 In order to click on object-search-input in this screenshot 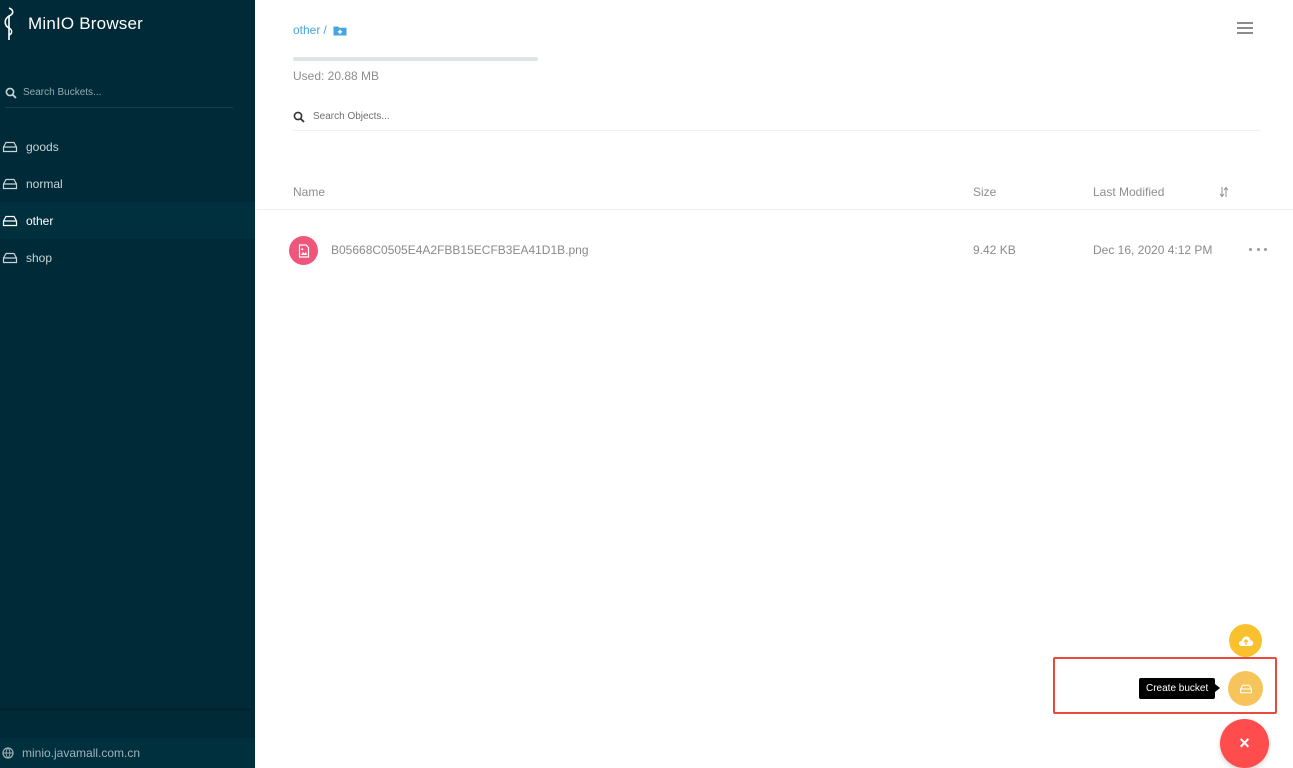, I will do `click(513, 116)`.